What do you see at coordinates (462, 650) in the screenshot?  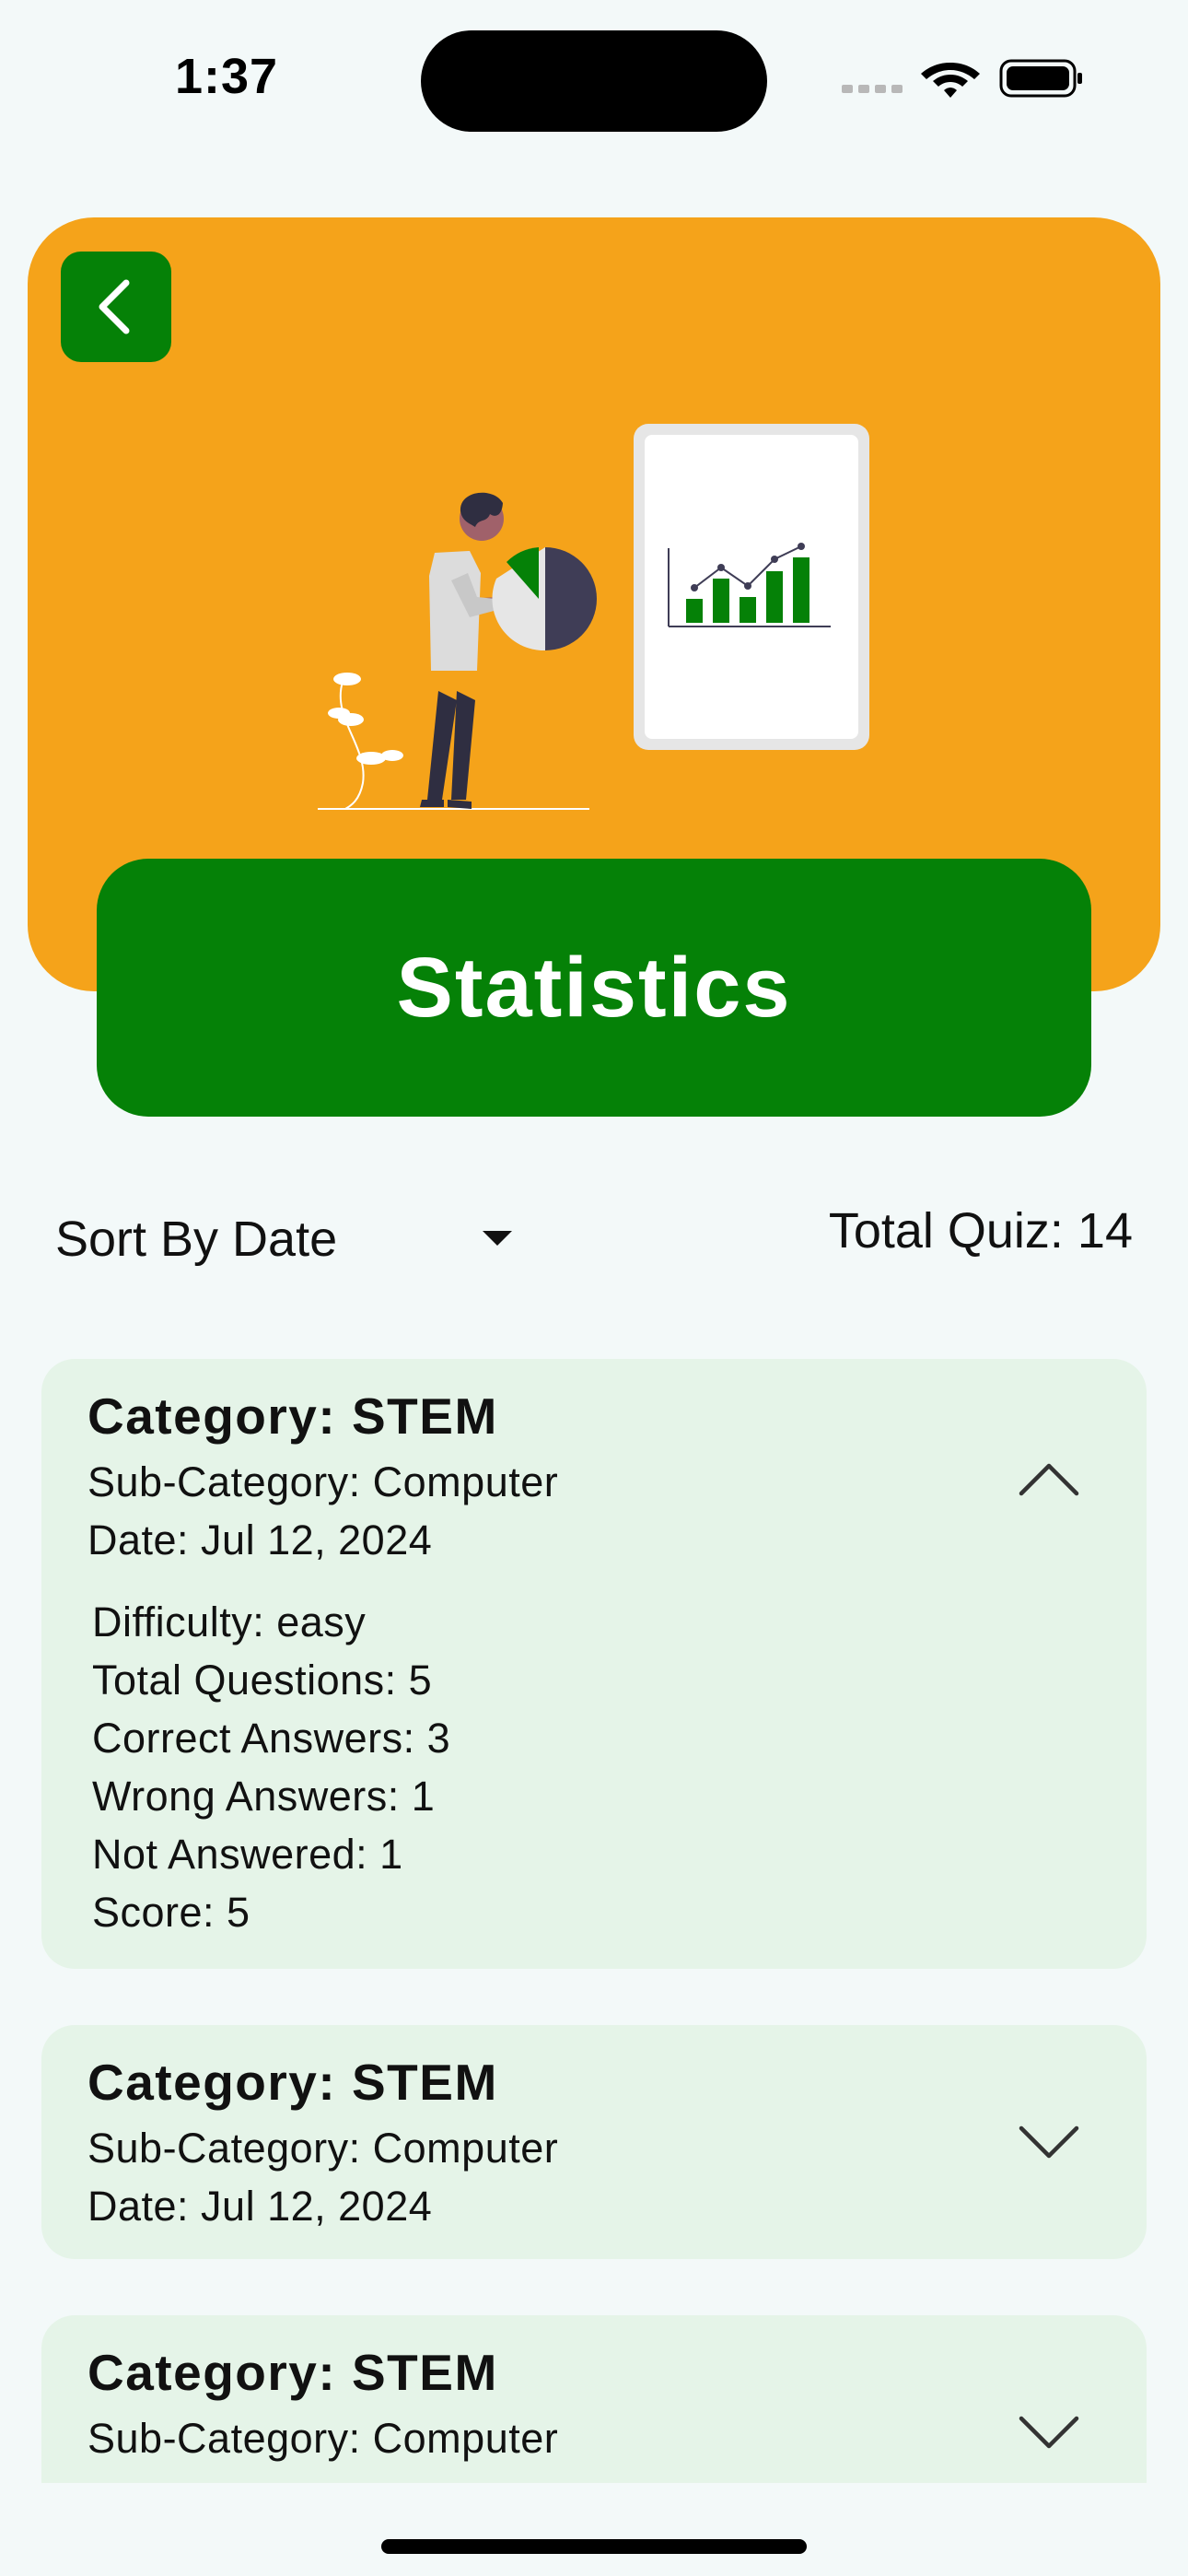 I see `person-illustration` at bounding box center [462, 650].